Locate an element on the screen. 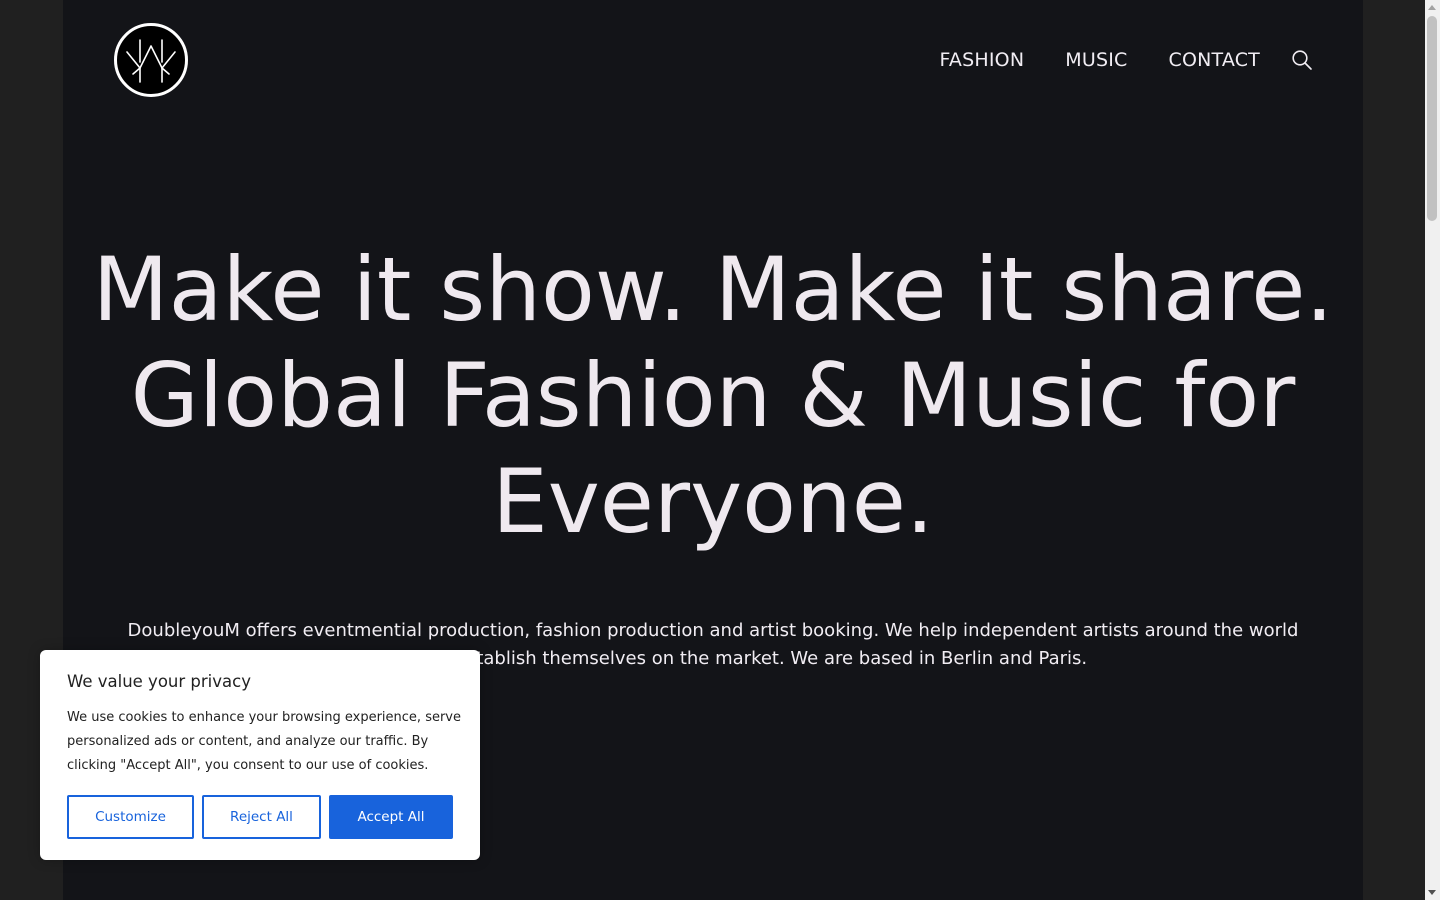 This screenshot has width=1440, height=900. vertical-scrollbar is located at coordinates (1432, 450).